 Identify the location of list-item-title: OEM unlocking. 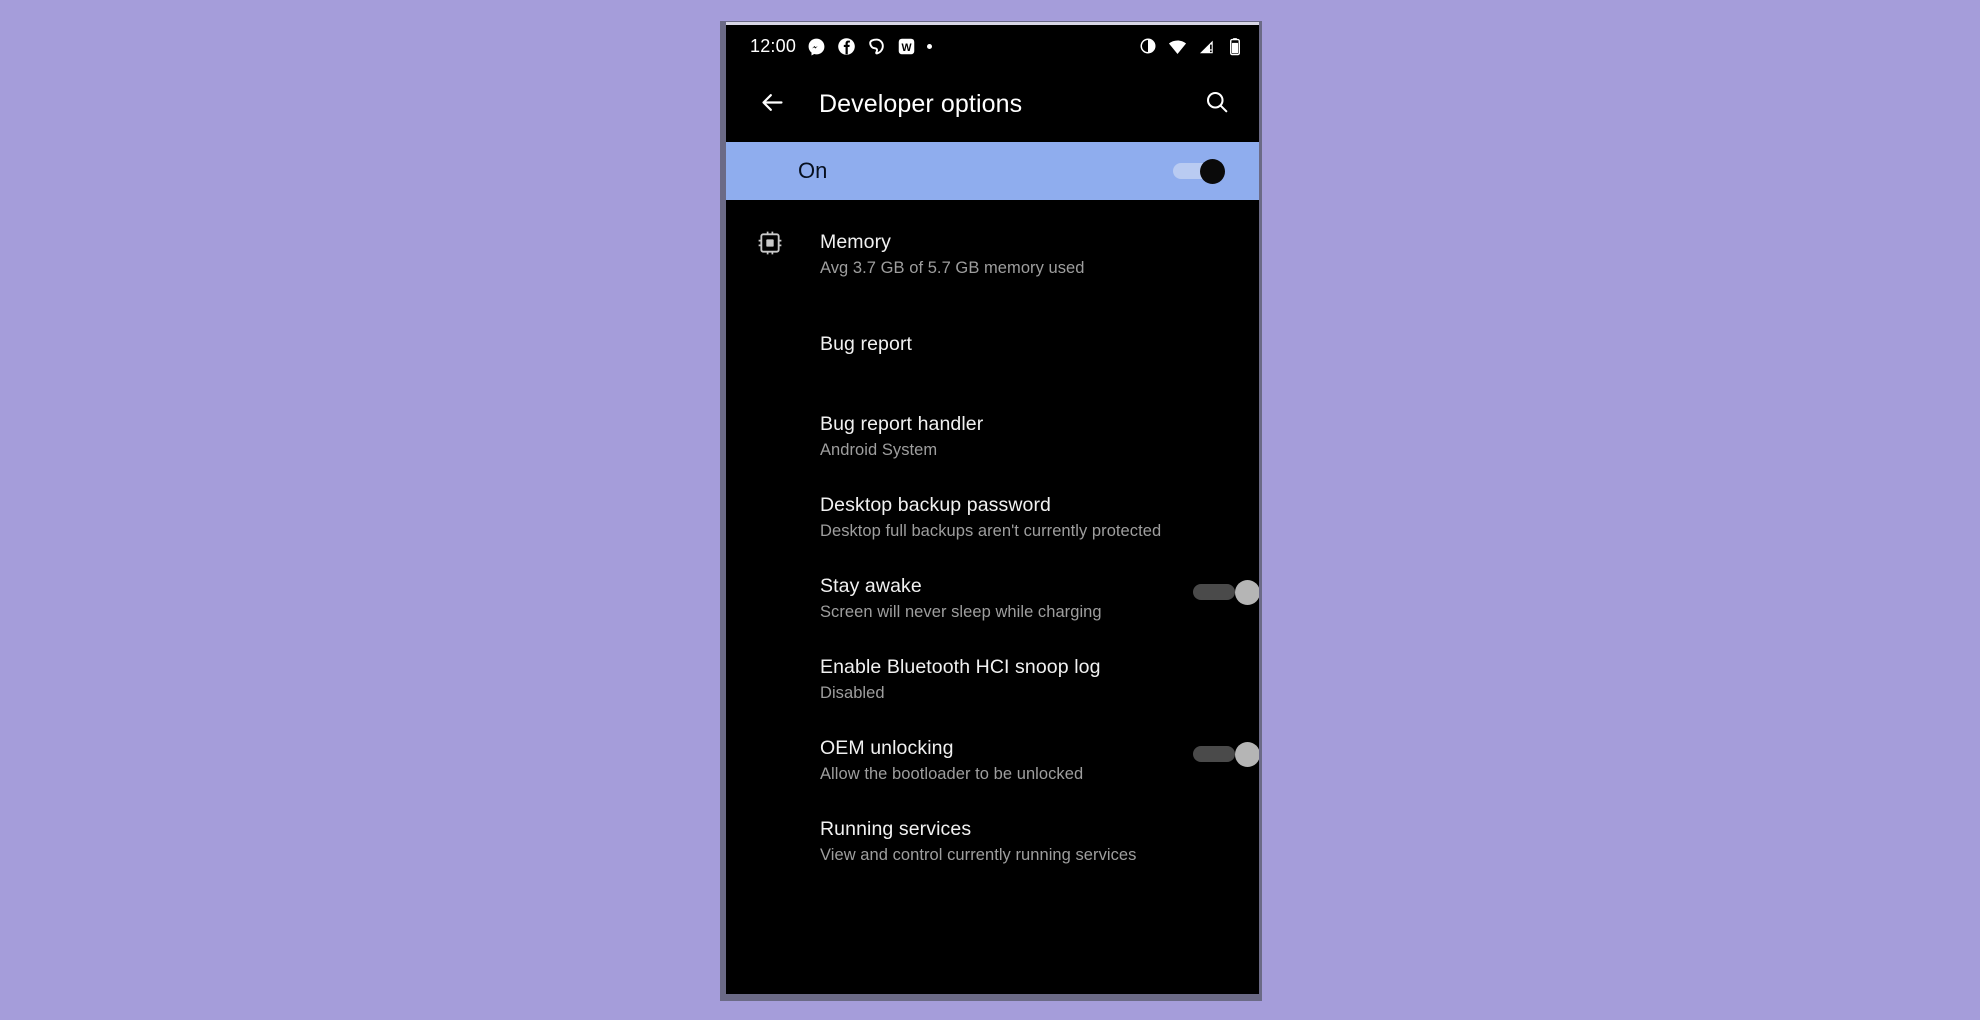
(887, 748).